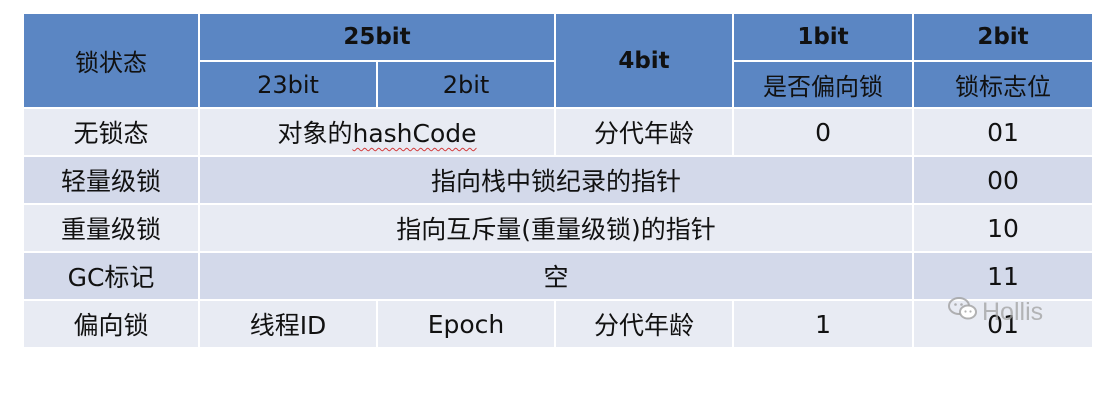  Describe the element at coordinates (823, 84) in the screenshot. I see `header-biased-flag: 是否偏向锁` at that location.